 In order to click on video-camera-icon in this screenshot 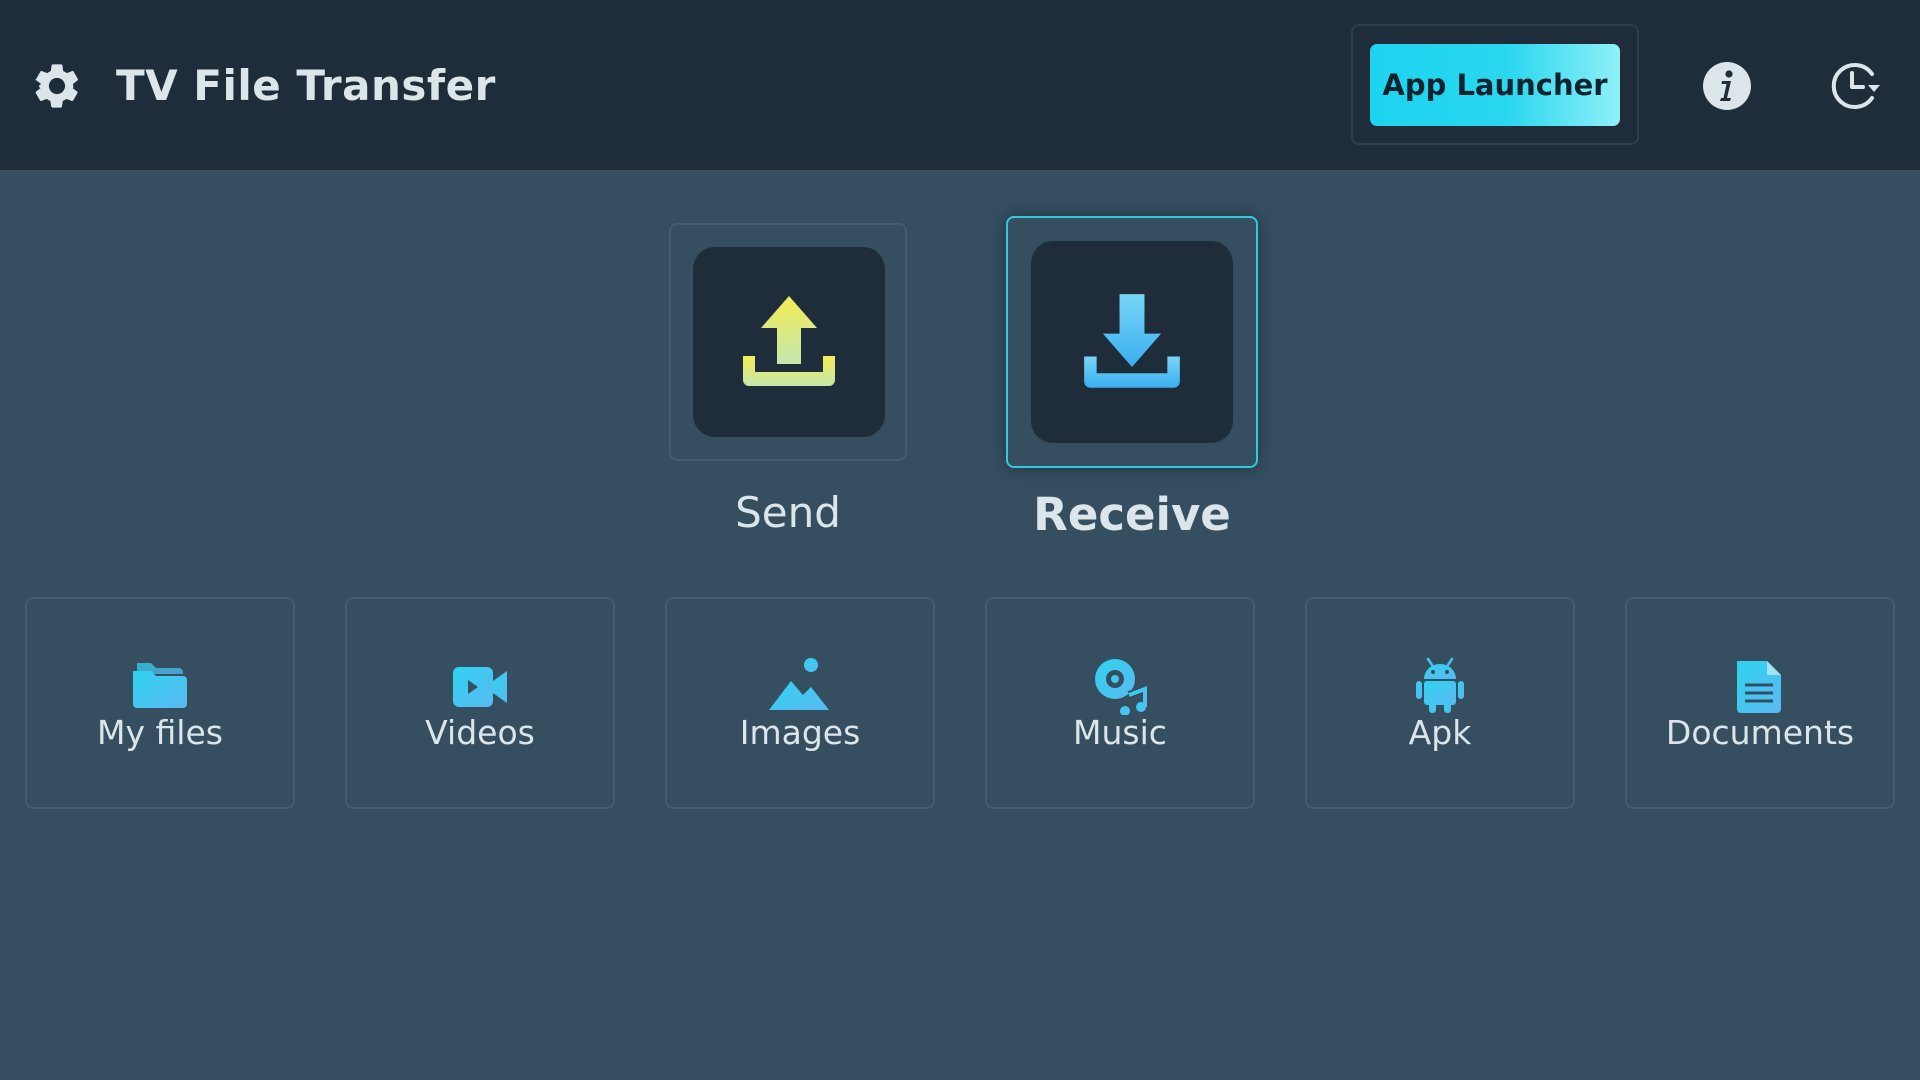, I will do `click(480, 687)`.